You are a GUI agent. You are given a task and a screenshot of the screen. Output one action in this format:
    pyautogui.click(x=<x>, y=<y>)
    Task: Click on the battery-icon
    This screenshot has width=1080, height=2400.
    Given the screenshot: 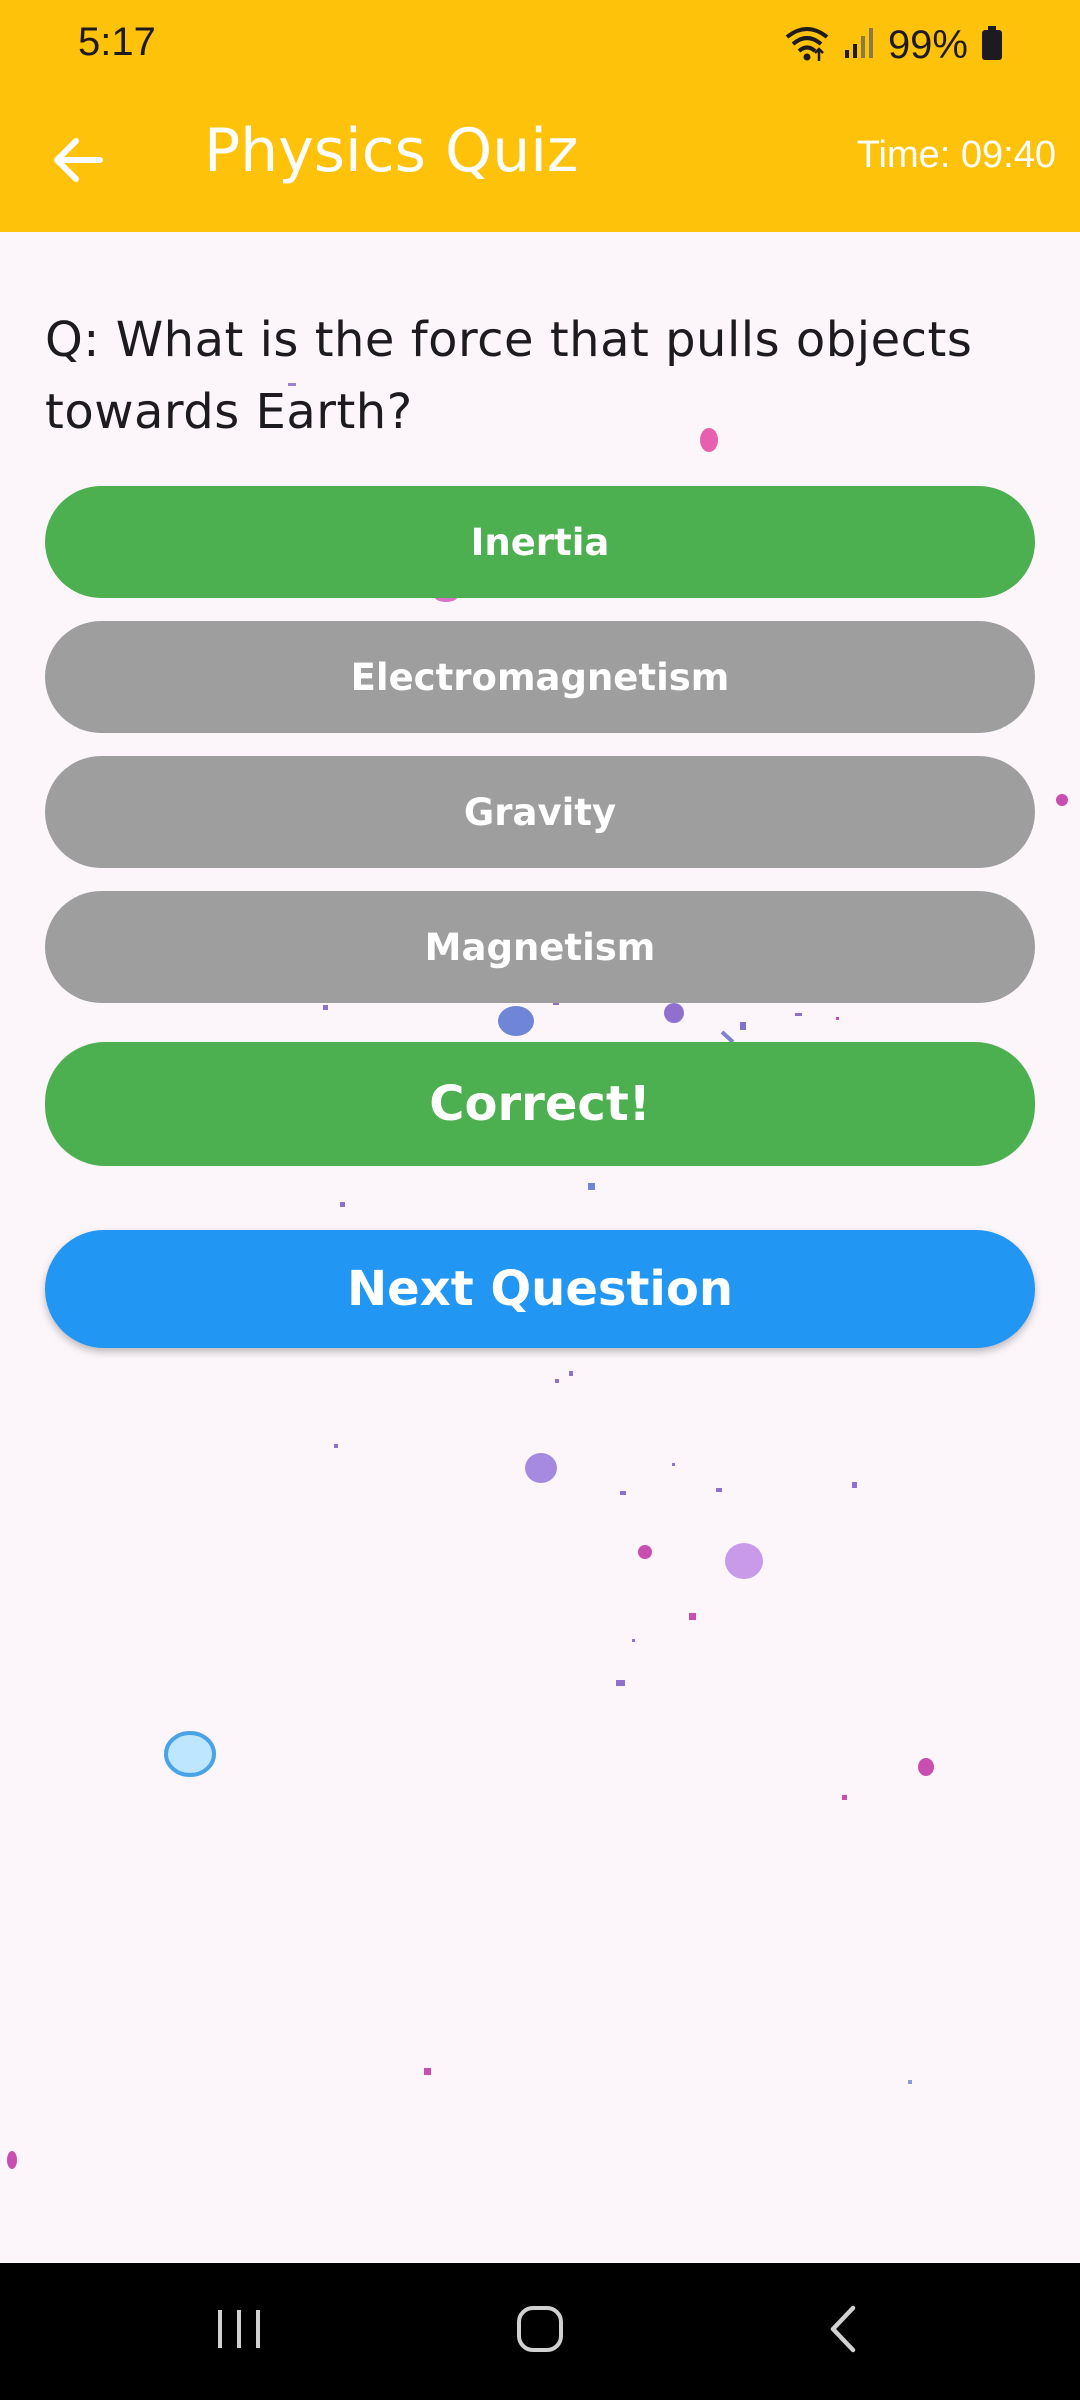 What is the action you would take?
    pyautogui.click(x=992, y=45)
    